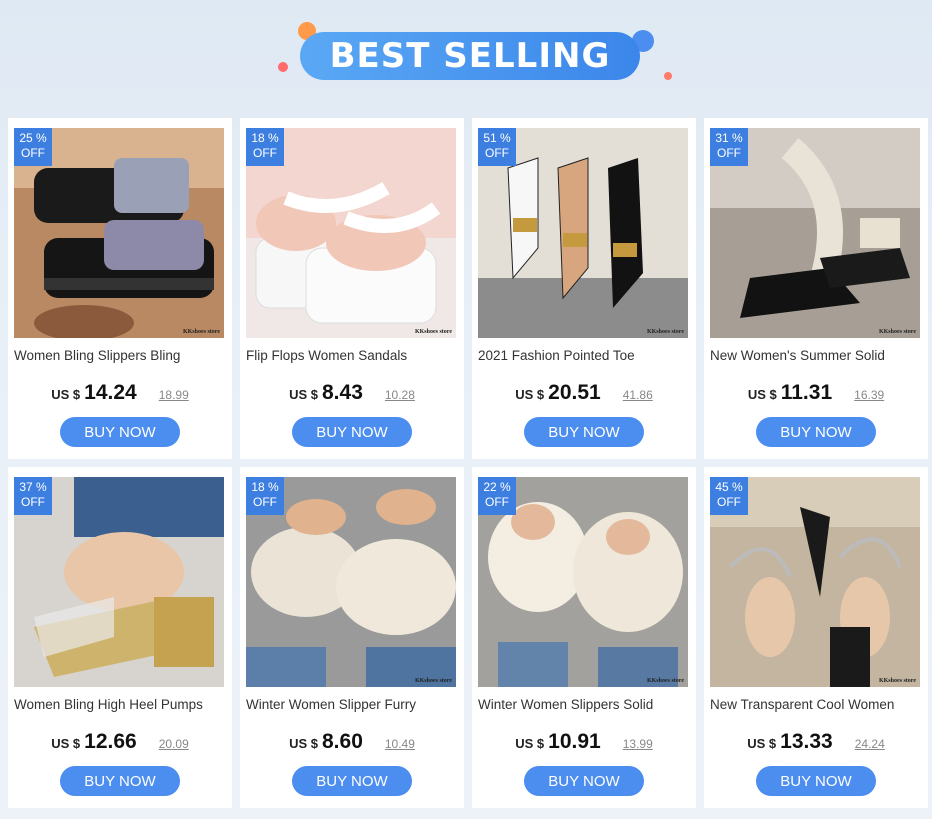 This screenshot has width=932, height=819. Describe the element at coordinates (33, 138) in the screenshot. I see `discount-percent: 25 %` at that location.